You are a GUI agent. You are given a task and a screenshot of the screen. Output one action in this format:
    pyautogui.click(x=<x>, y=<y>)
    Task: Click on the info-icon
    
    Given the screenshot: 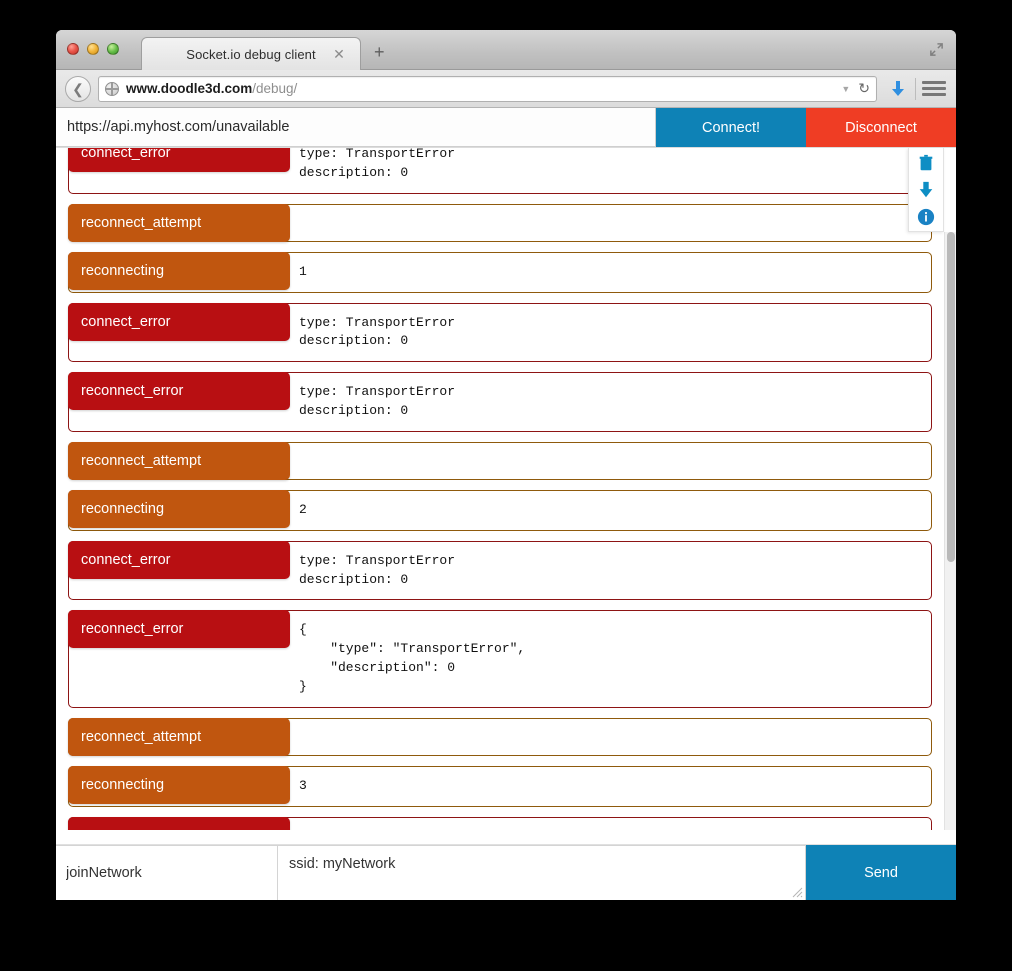 What is the action you would take?
    pyautogui.click(x=926, y=217)
    